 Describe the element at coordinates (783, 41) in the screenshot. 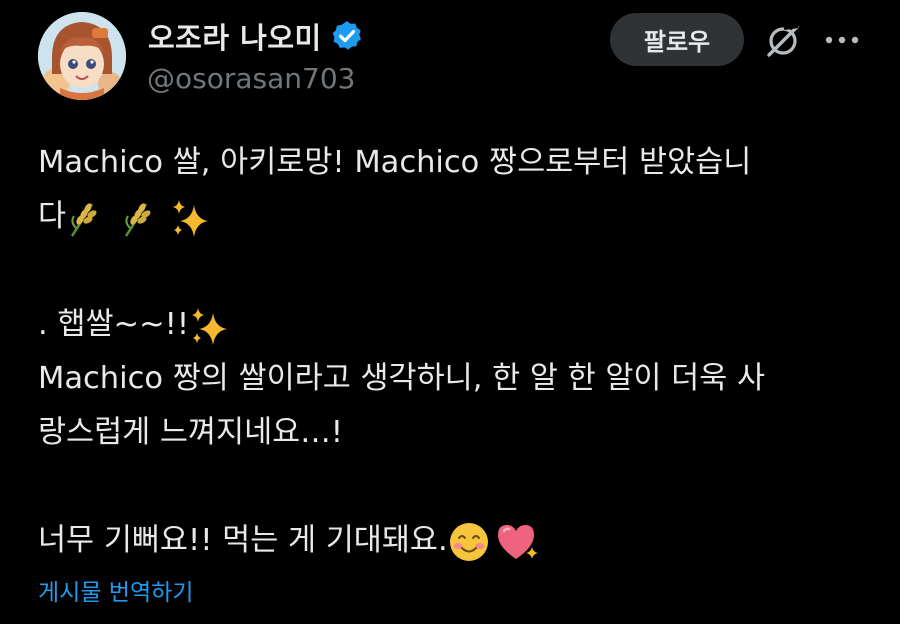

I see `grok-icon` at that location.